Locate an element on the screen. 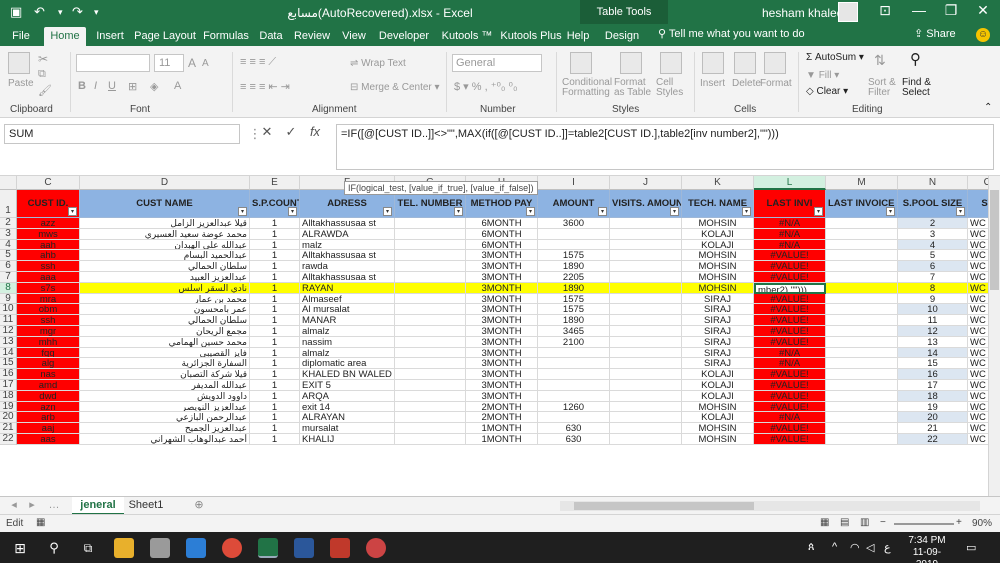 This screenshot has height=563, width=1000. column-header-m: M is located at coordinates (862, 183).